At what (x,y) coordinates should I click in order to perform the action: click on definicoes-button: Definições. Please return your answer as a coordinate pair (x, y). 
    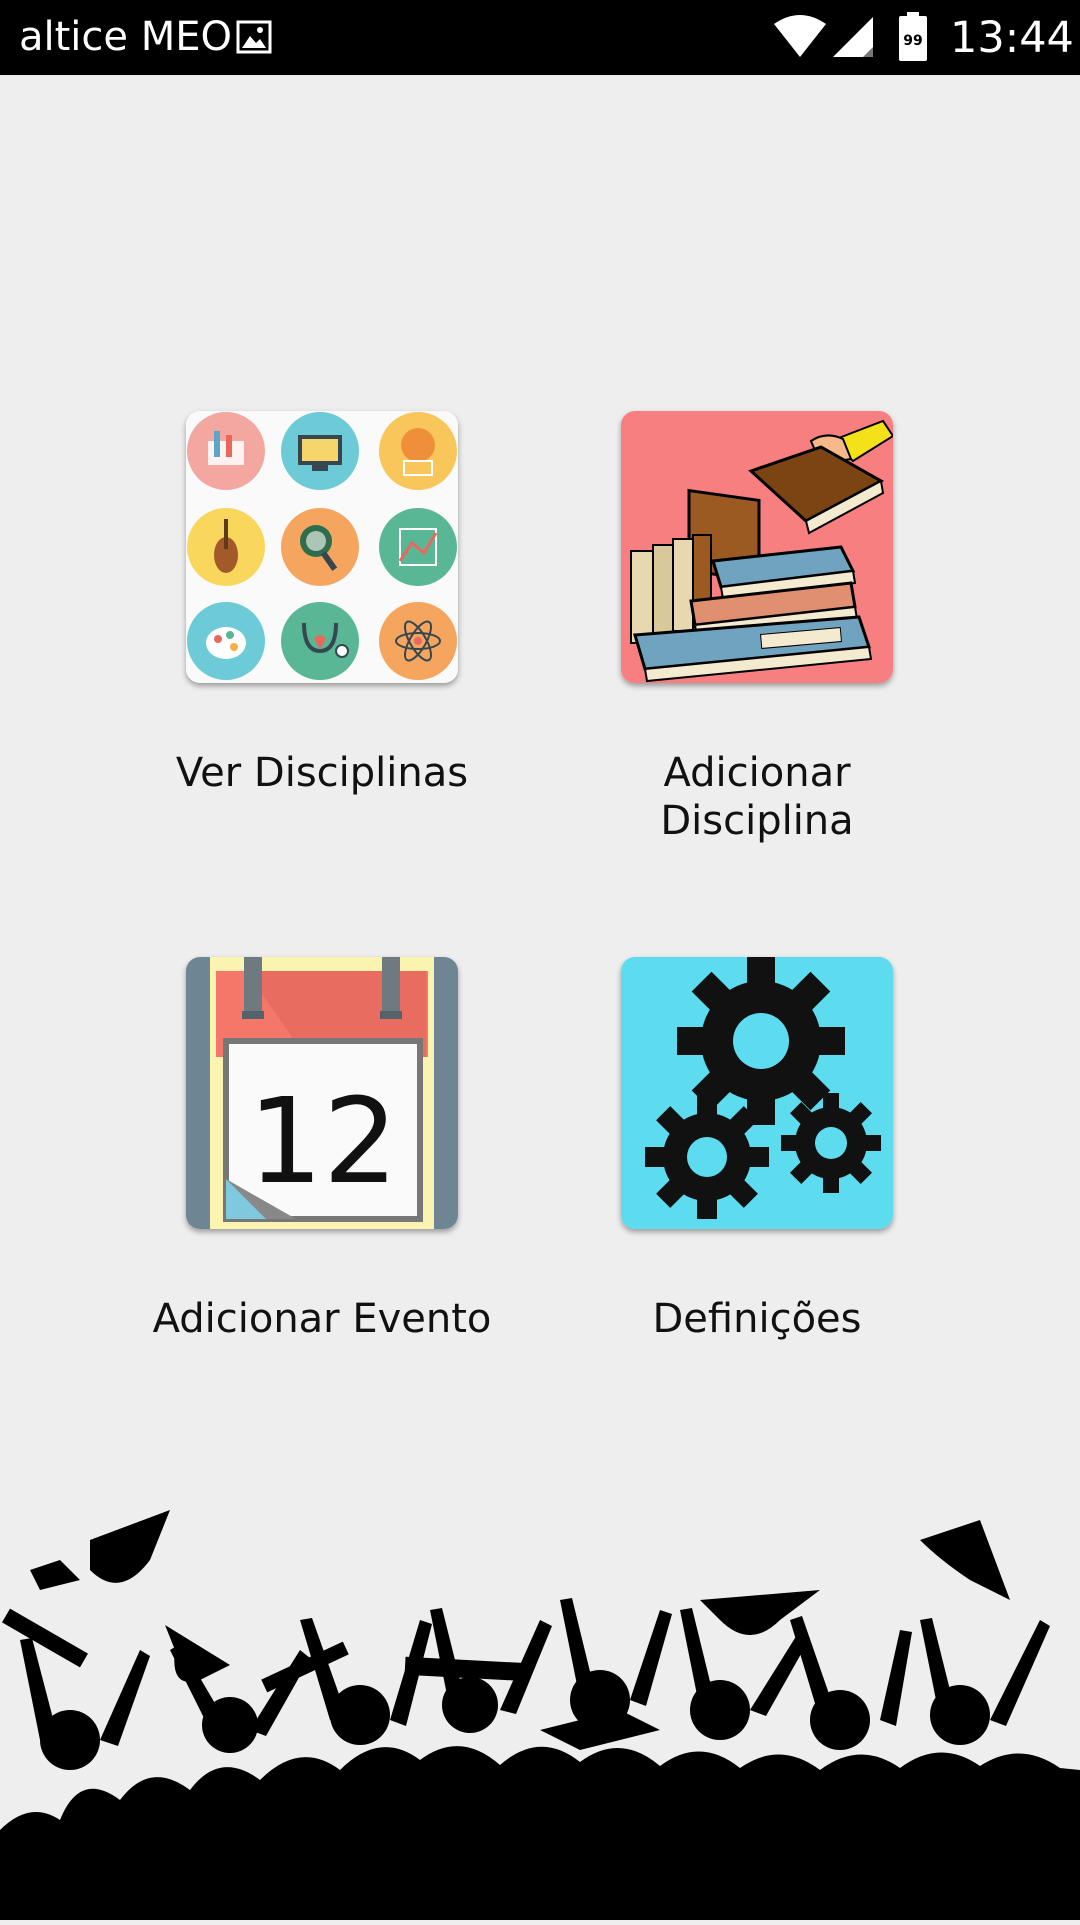
    Looking at the image, I should click on (757, 1149).